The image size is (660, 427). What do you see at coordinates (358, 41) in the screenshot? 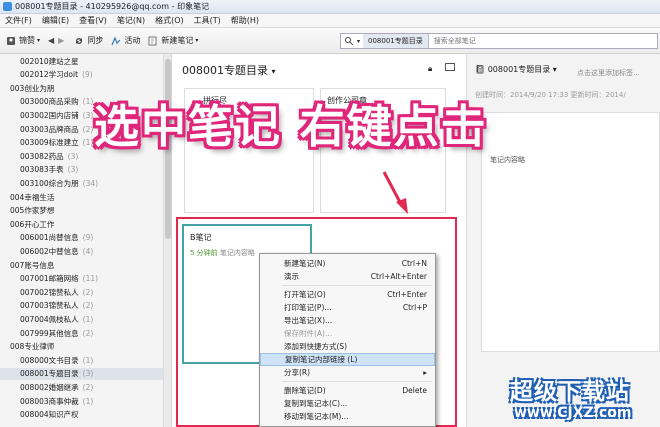
I see `chevron-down-icon: ▾` at bounding box center [358, 41].